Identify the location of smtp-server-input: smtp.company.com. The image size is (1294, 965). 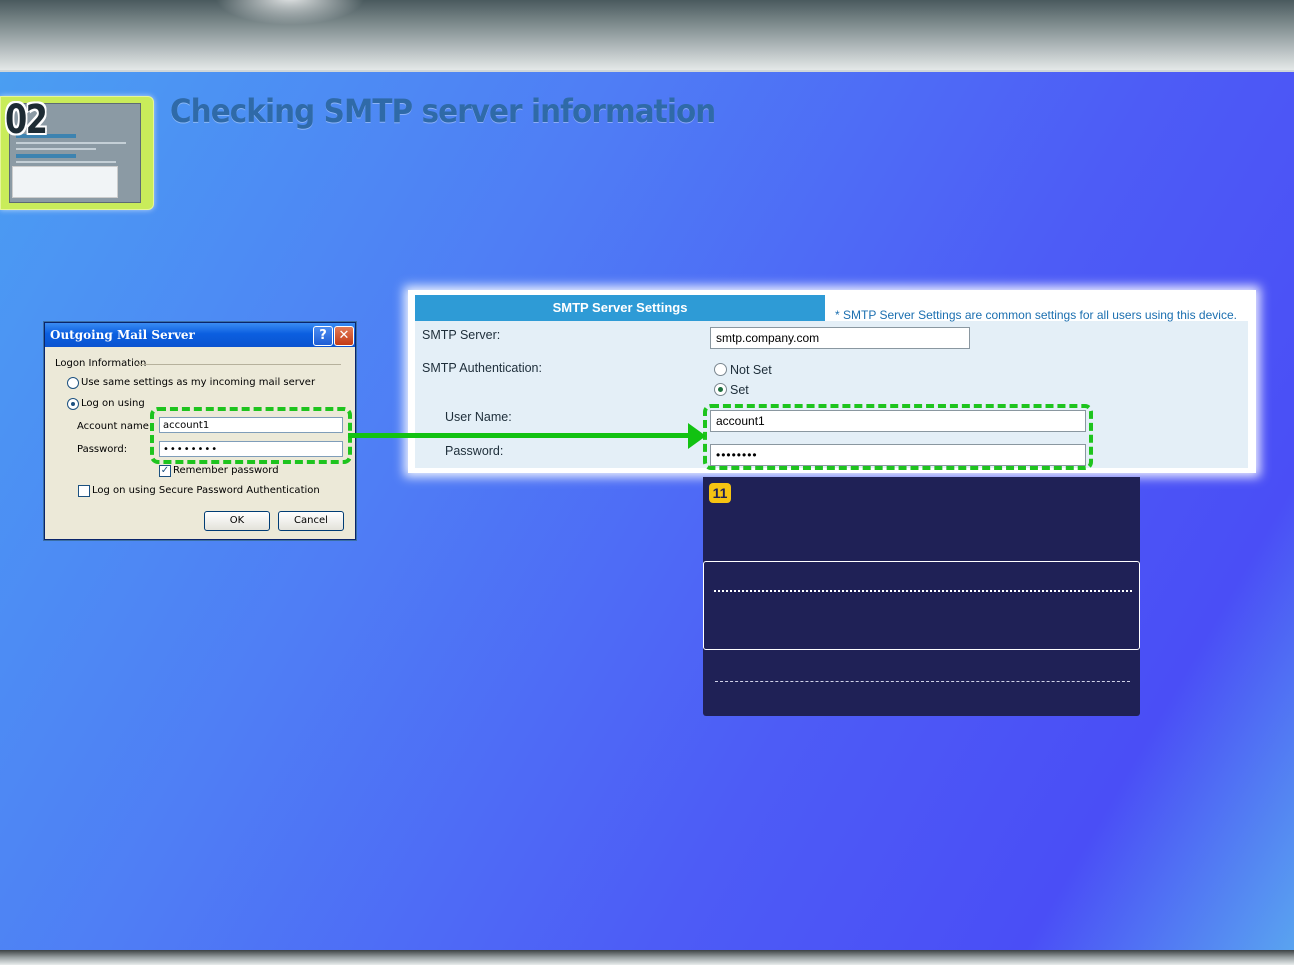
(840, 338).